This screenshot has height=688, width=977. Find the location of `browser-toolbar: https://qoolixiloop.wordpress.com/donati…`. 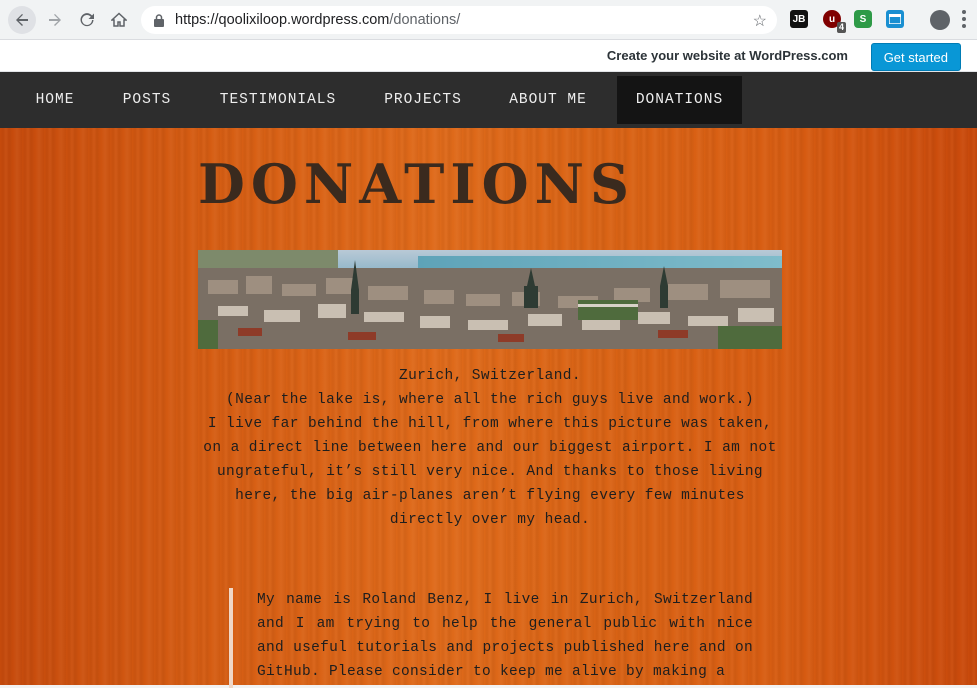

browser-toolbar: https://qoolixiloop.wordpress.com/donati… is located at coordinates (488, 20).